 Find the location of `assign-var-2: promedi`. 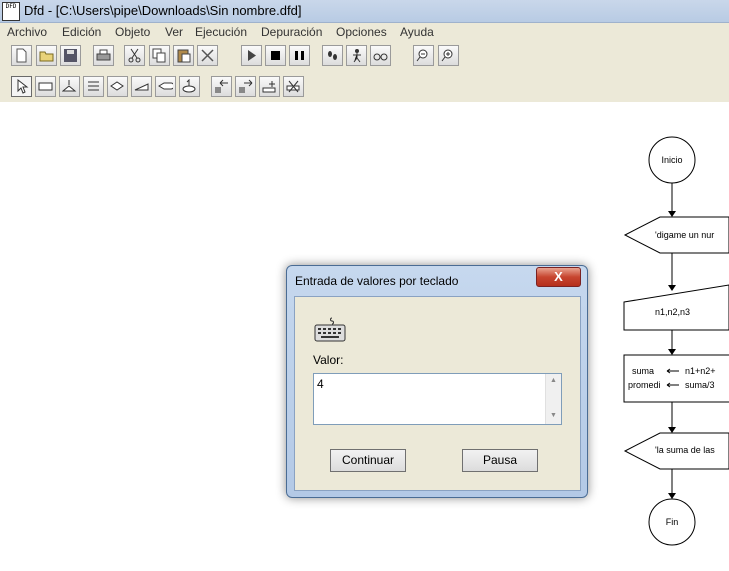

assign-var-2: promedi is located at coordinates (644, 385).